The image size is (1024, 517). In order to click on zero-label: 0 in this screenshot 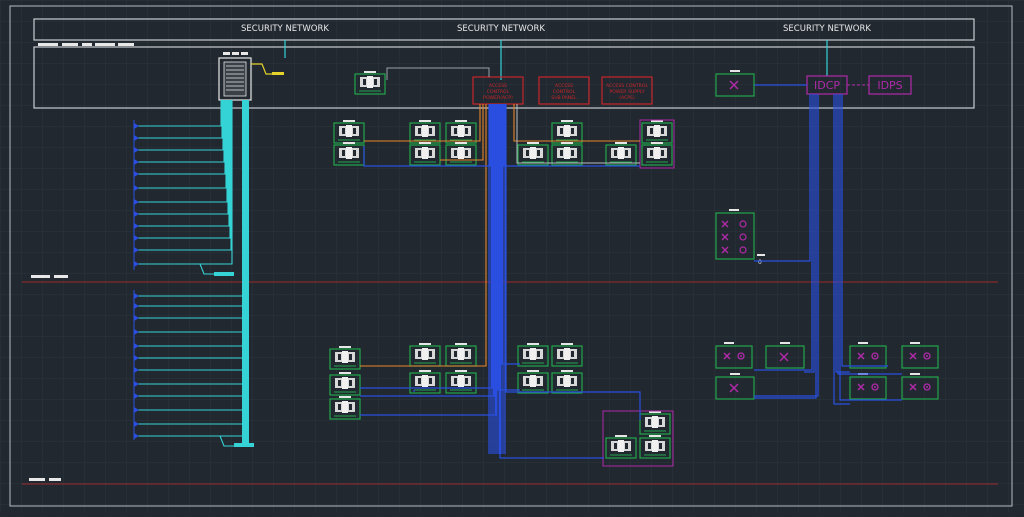, I will do `click(760, 262)`.